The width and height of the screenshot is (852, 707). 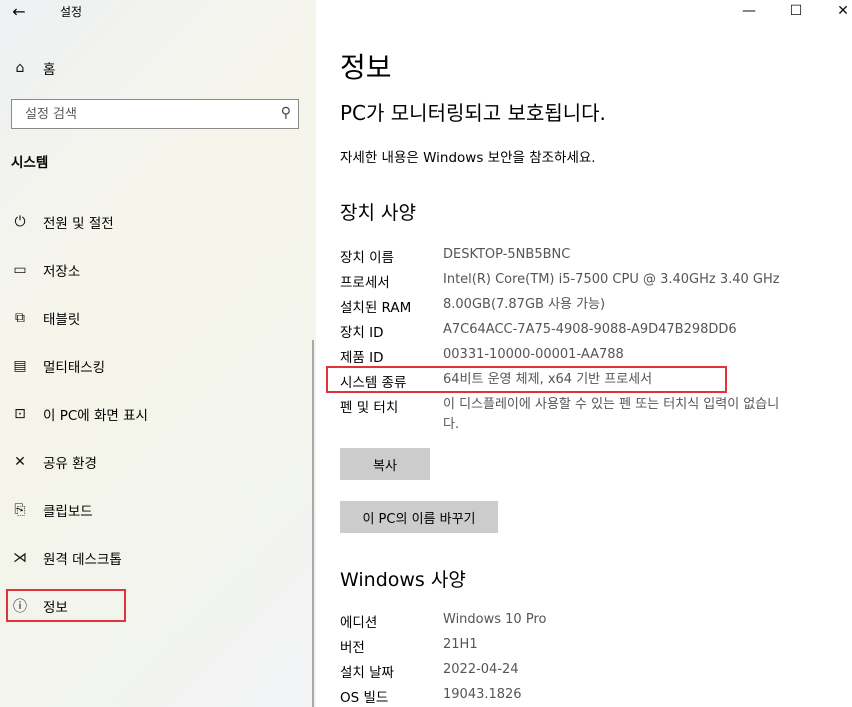 I want to click on spec-label: 설치 날짜, so click(x=367, y=673).